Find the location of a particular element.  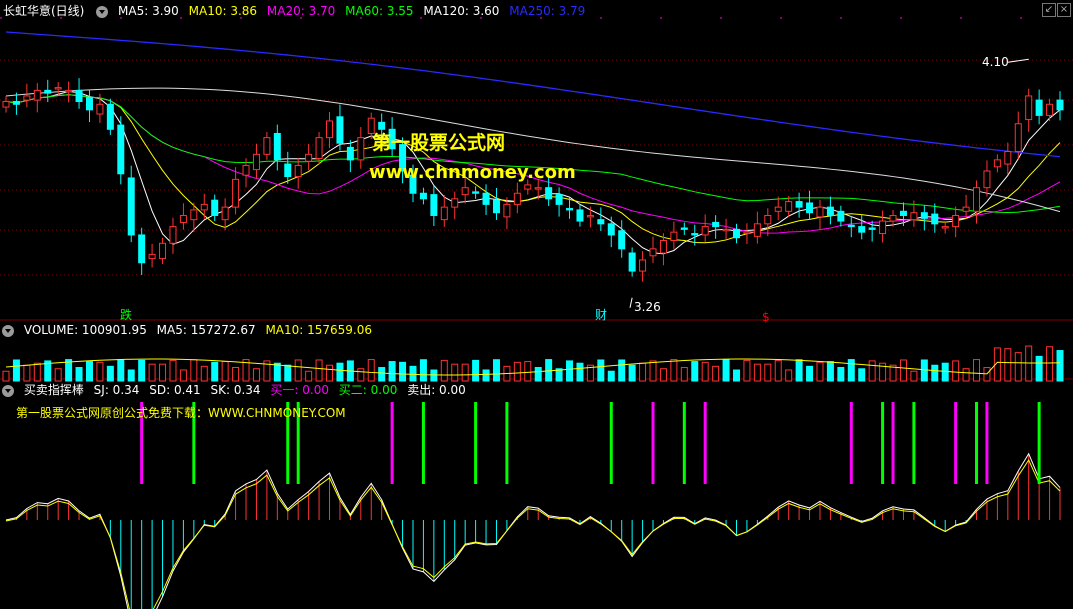

ma20-label: MA20: 3.70 is located at coordinates (301, 11).